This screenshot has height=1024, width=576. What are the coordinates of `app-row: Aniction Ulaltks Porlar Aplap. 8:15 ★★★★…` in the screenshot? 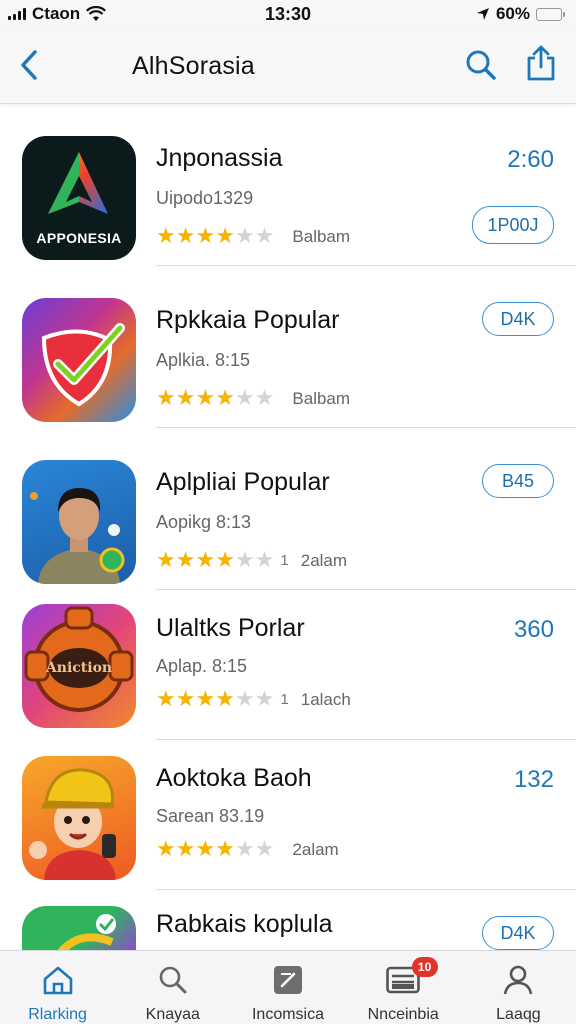 It's located at (288, 665).